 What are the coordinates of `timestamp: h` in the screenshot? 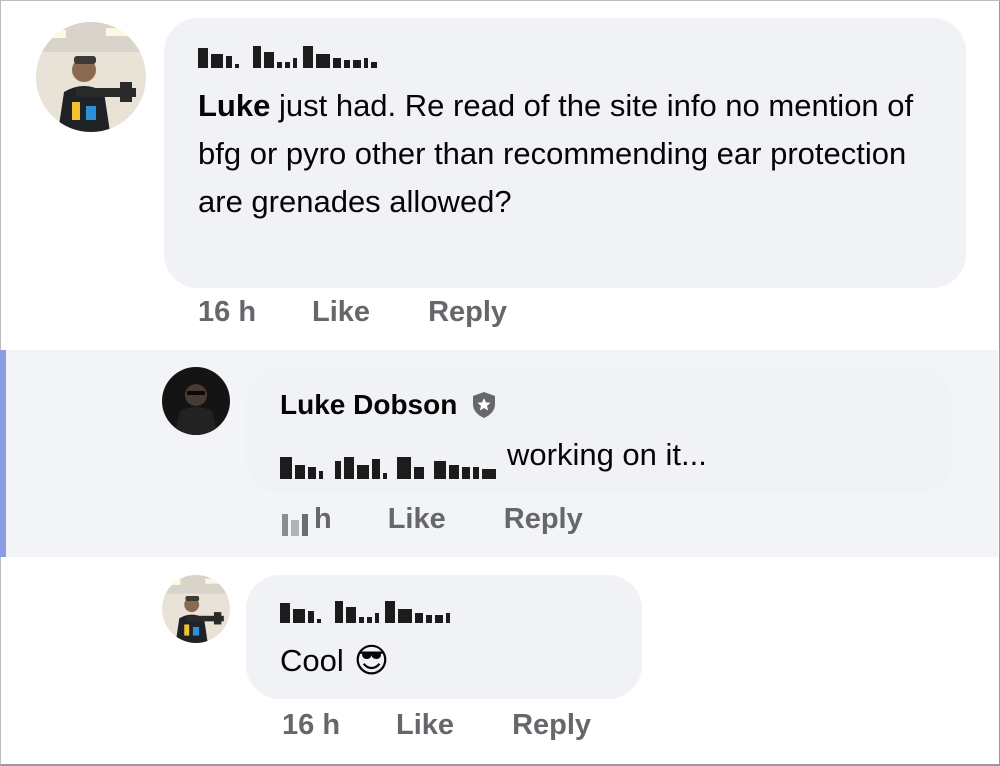 It's located at (307, 519).